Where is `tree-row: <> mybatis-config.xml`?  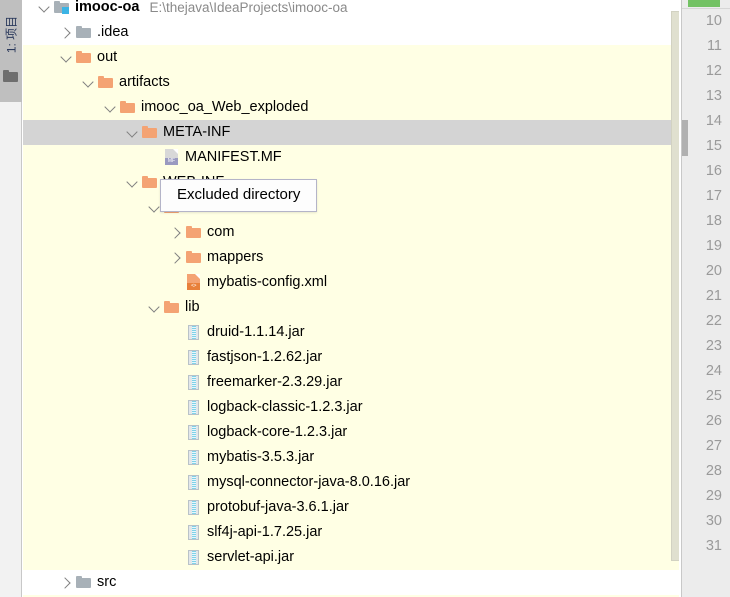
tree-row: <> mybatis-config.xml is located at coordinates (352, 282).